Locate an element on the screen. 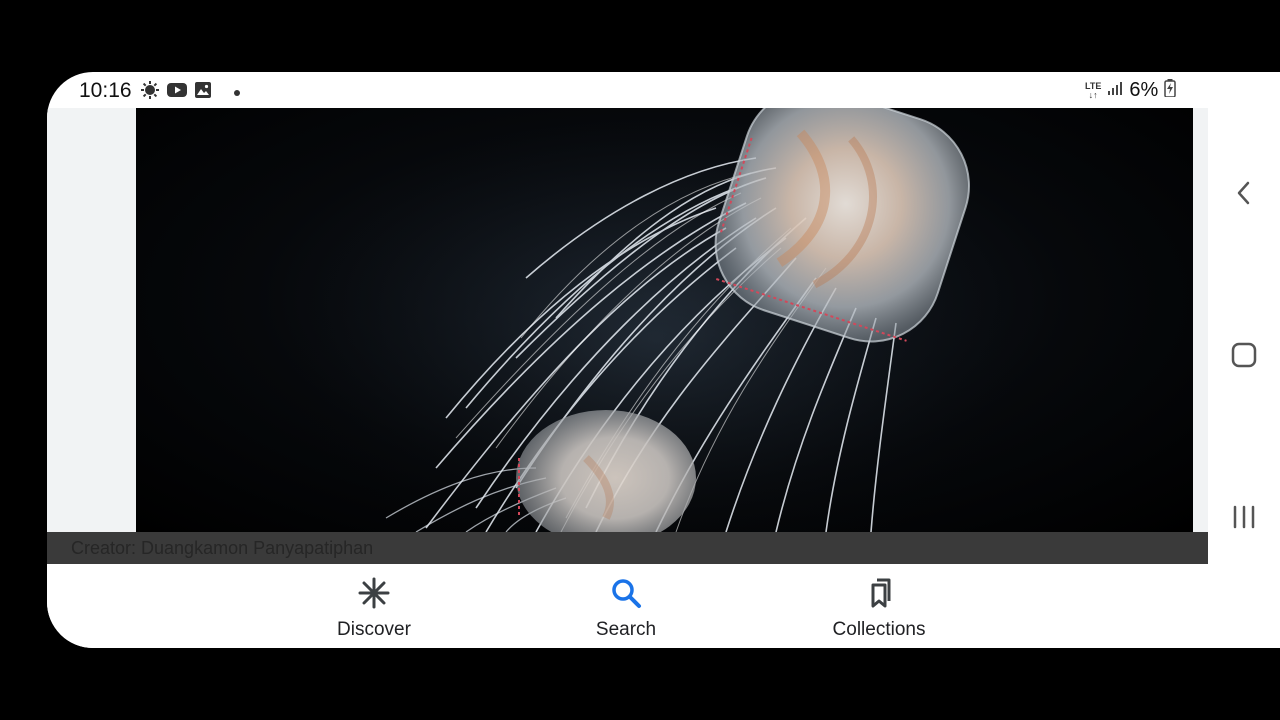 This screenshot has width=1280, height=720. recent-apps-button is located at coordinates (1244, 519).